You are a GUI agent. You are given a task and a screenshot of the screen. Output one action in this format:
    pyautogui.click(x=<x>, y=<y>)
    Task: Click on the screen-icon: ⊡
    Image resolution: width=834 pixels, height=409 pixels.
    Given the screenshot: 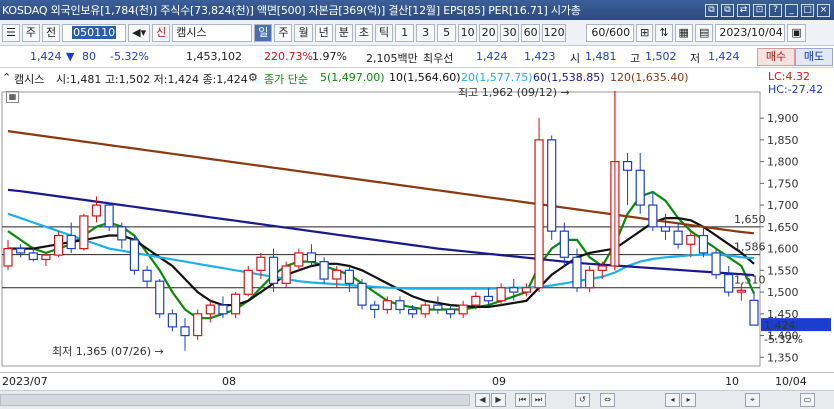 What is the action you would take?
    pyautogui.click(x=759, y=10)
    